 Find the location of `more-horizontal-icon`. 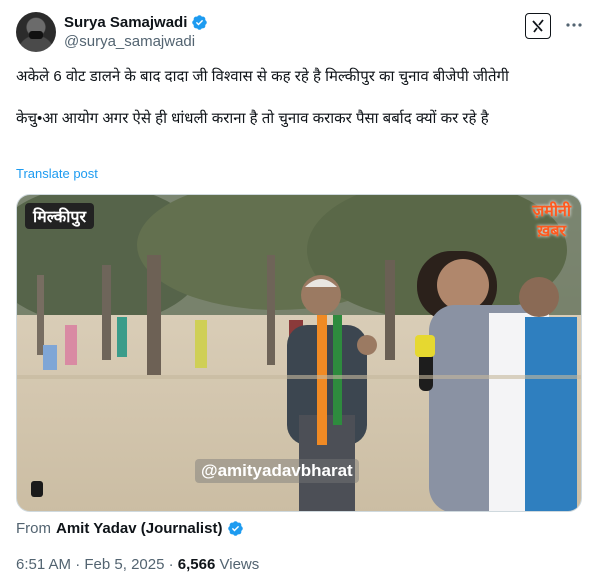

more-horizontal-icon is located at coordinates (574, 25).